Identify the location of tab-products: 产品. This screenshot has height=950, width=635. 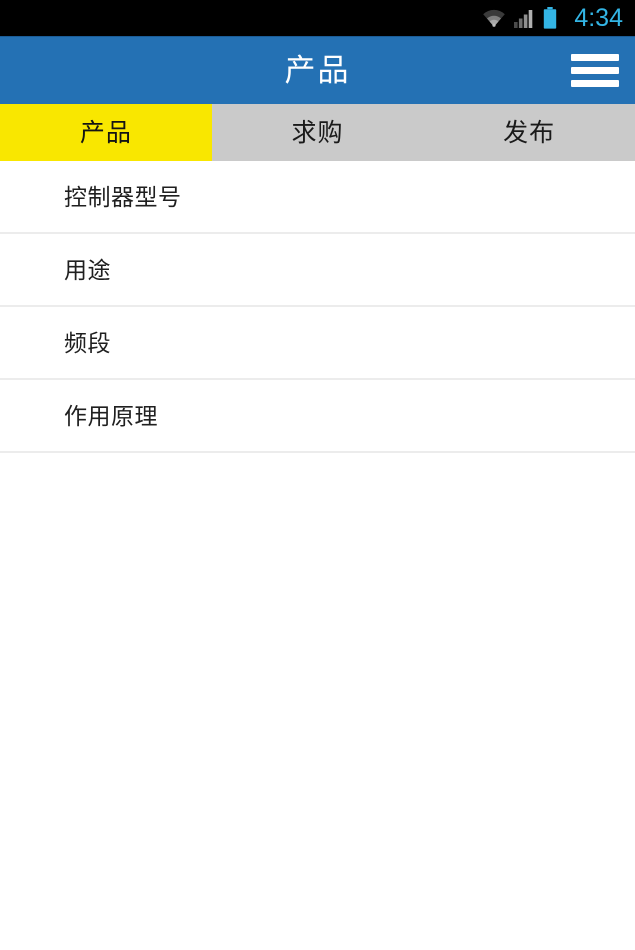
(106, 132).